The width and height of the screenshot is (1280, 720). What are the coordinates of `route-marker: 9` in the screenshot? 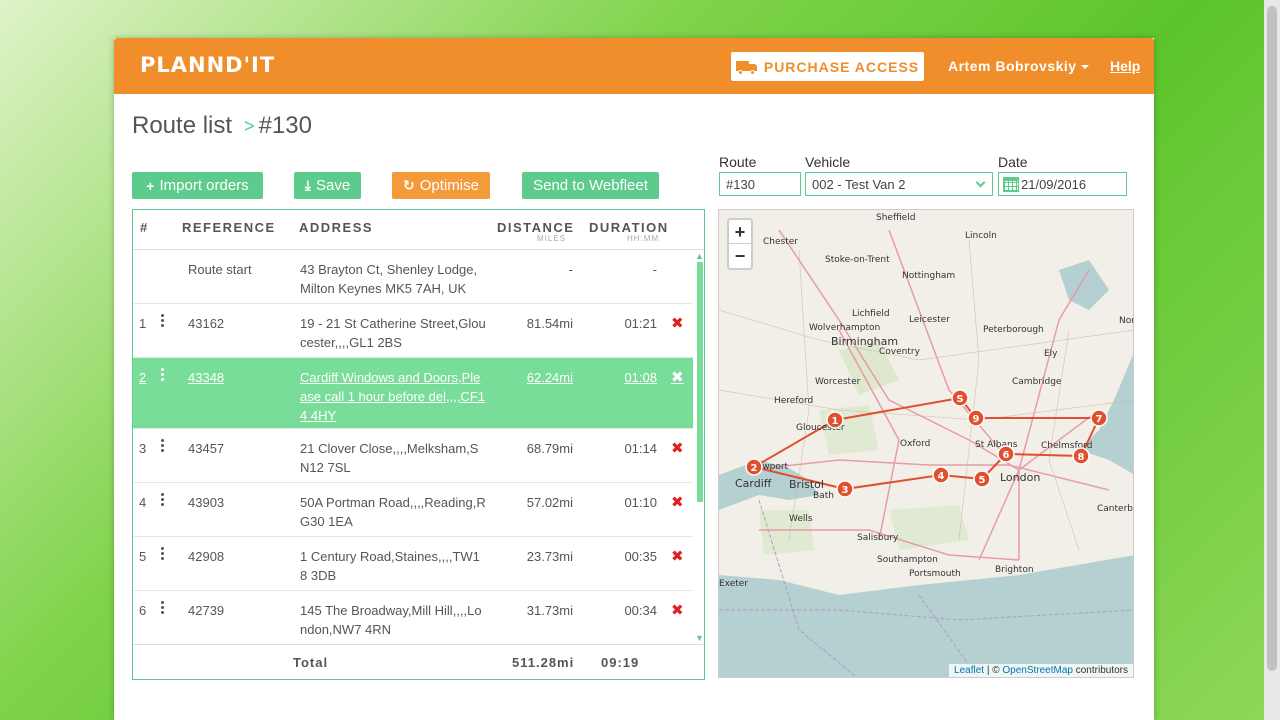 It's located at (976, 418).